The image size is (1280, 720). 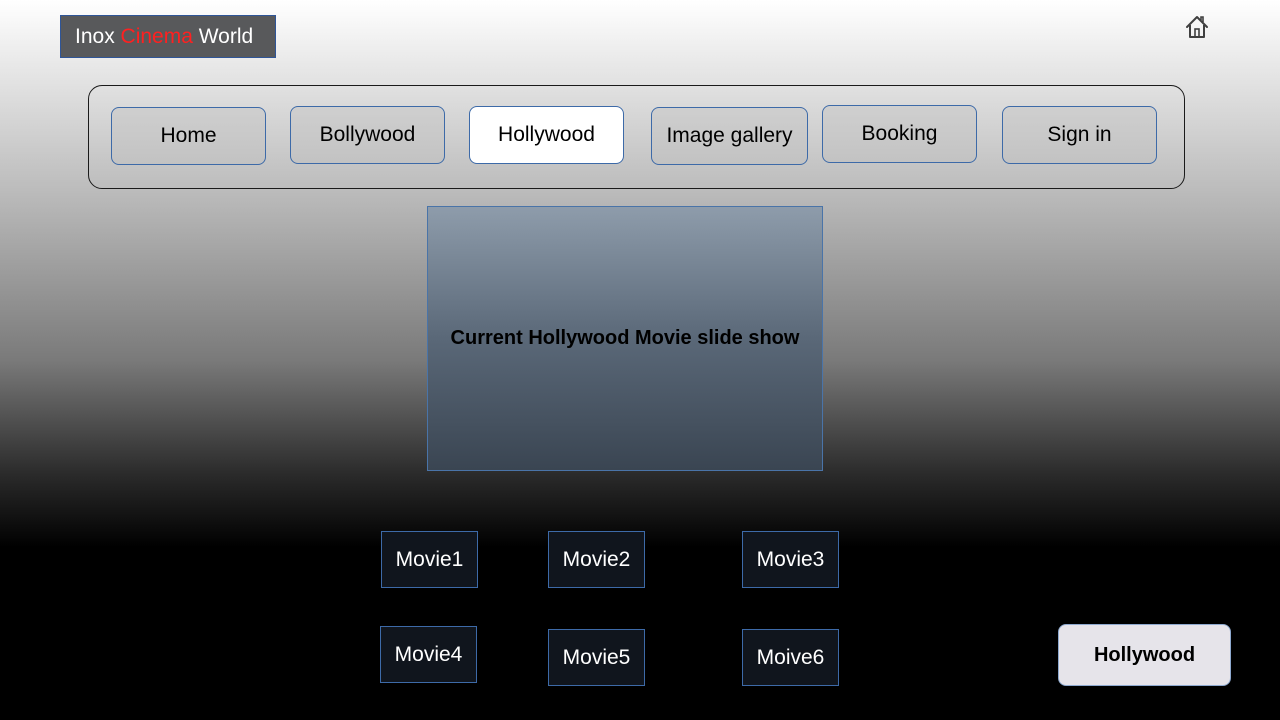 What do you see at coordinates (596, 559) in the screenshot?
I see `movie-tile-2: Movie2` at bounding box center [596, 559].